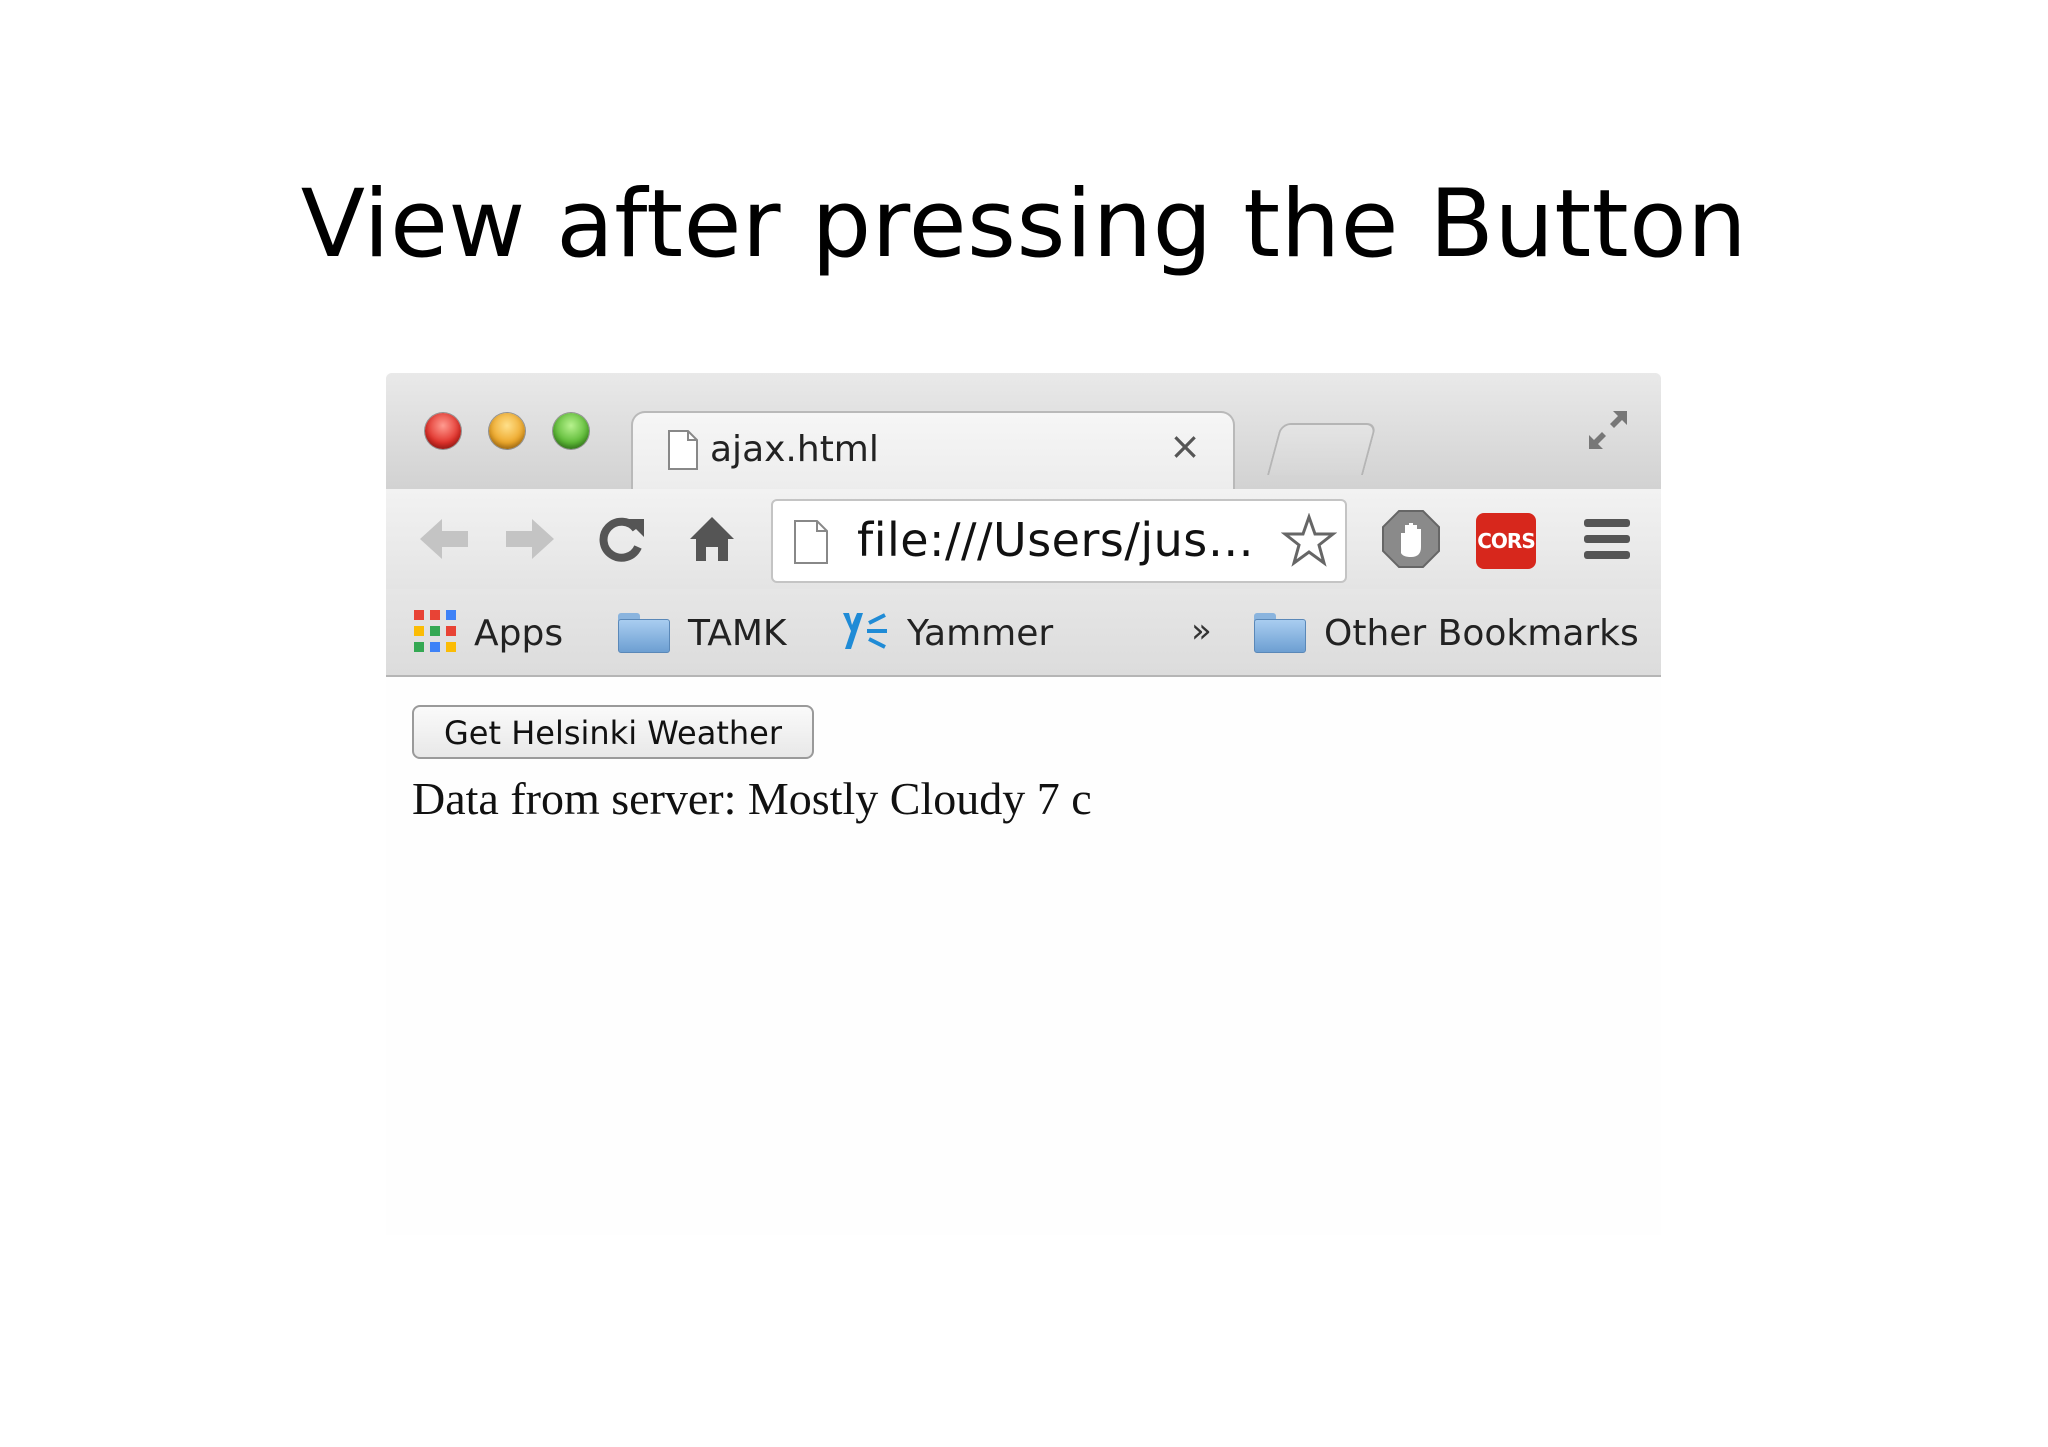 The height and width of the screenshot is (1447, 2048). I want to click on reload-icon, so click(622, 541).